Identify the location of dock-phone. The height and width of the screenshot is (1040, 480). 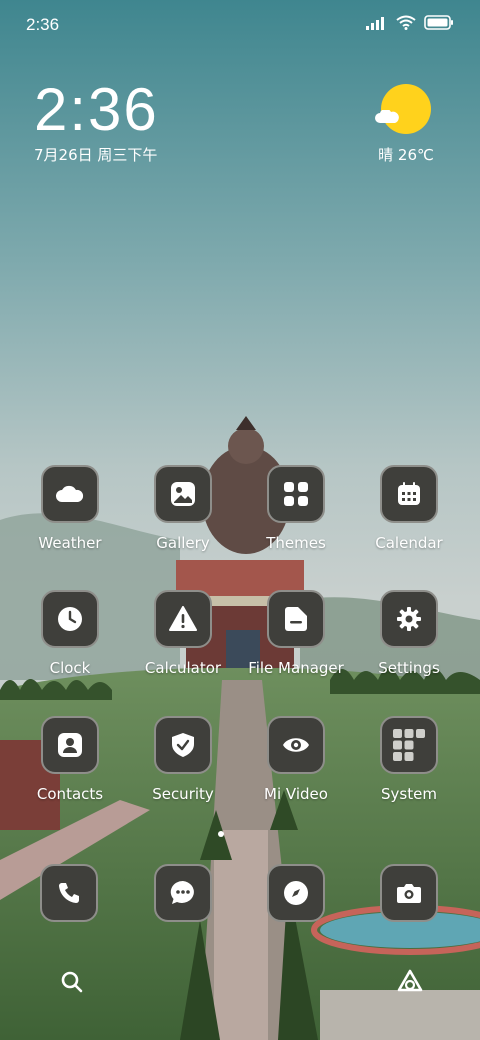
(70, 893).